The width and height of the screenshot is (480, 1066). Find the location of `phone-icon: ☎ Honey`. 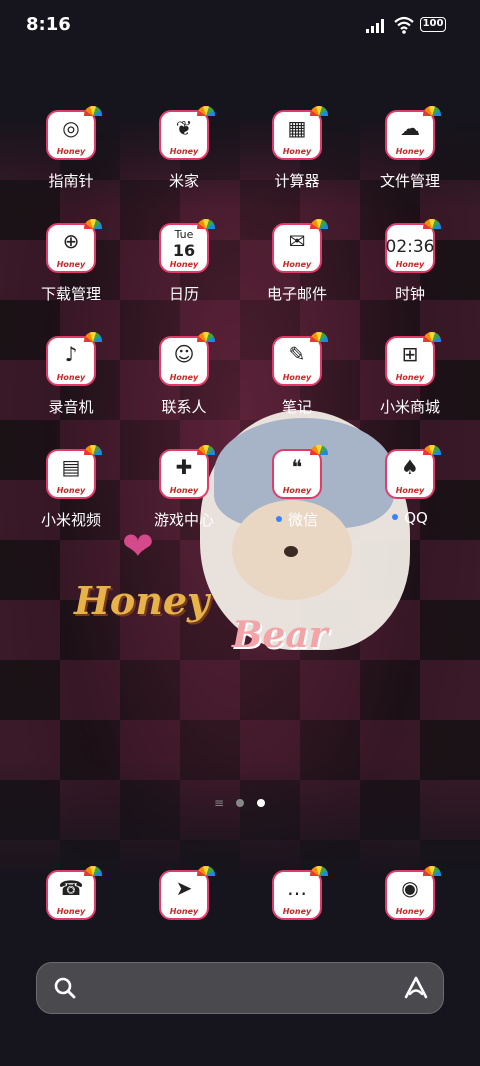

phone-icon: ☎ Honey is located at coordinates (74, 893).